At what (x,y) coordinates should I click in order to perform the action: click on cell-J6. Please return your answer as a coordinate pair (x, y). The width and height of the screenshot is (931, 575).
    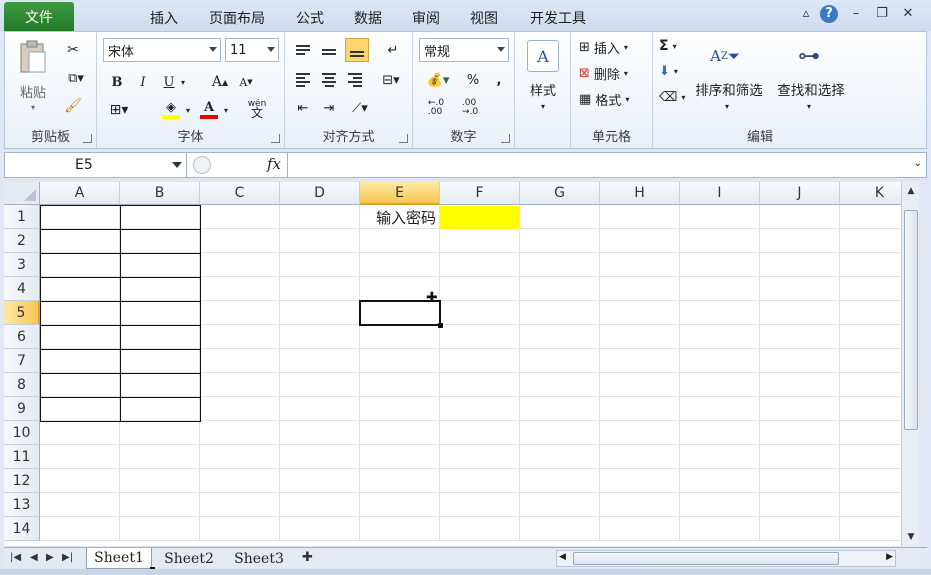
    Looking at the image, I should click on (800, 337).